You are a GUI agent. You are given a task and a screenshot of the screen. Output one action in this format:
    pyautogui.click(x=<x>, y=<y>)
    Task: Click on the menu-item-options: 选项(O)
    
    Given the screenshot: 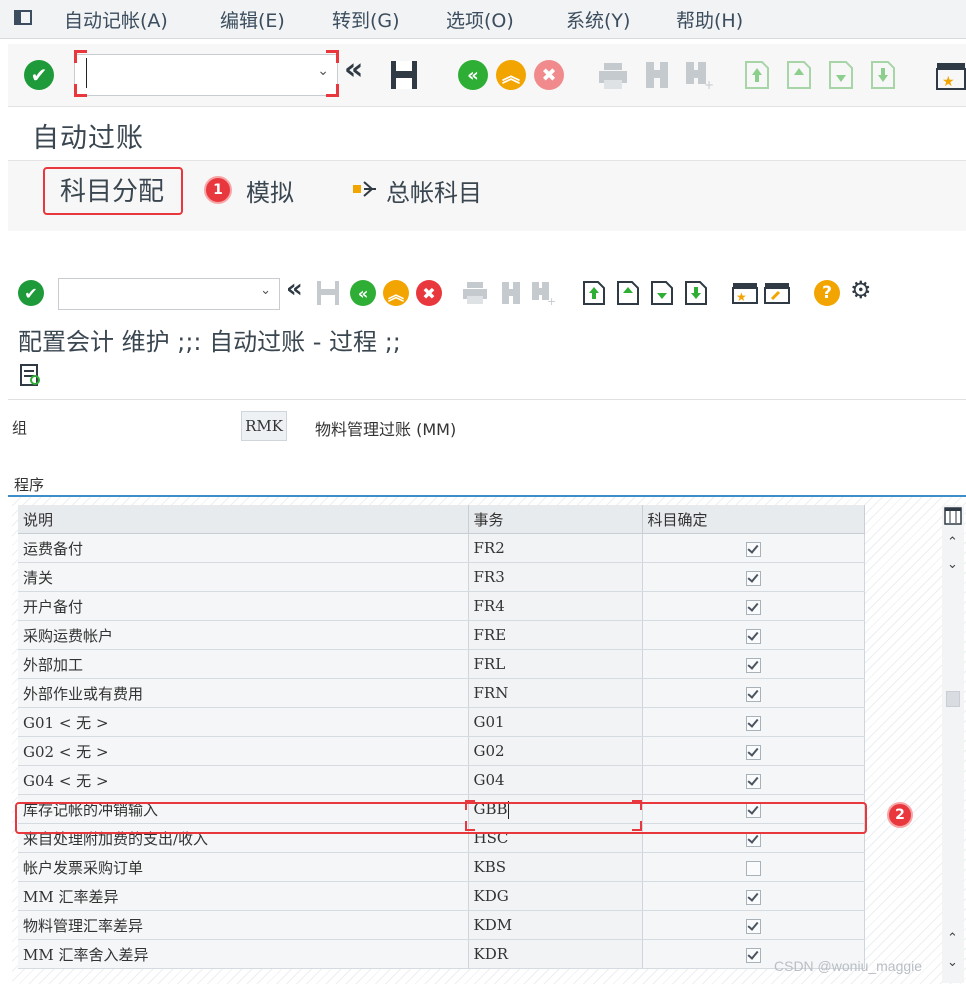 What is the action you would take?
    pyautogui.click(x=480, y=19)
    